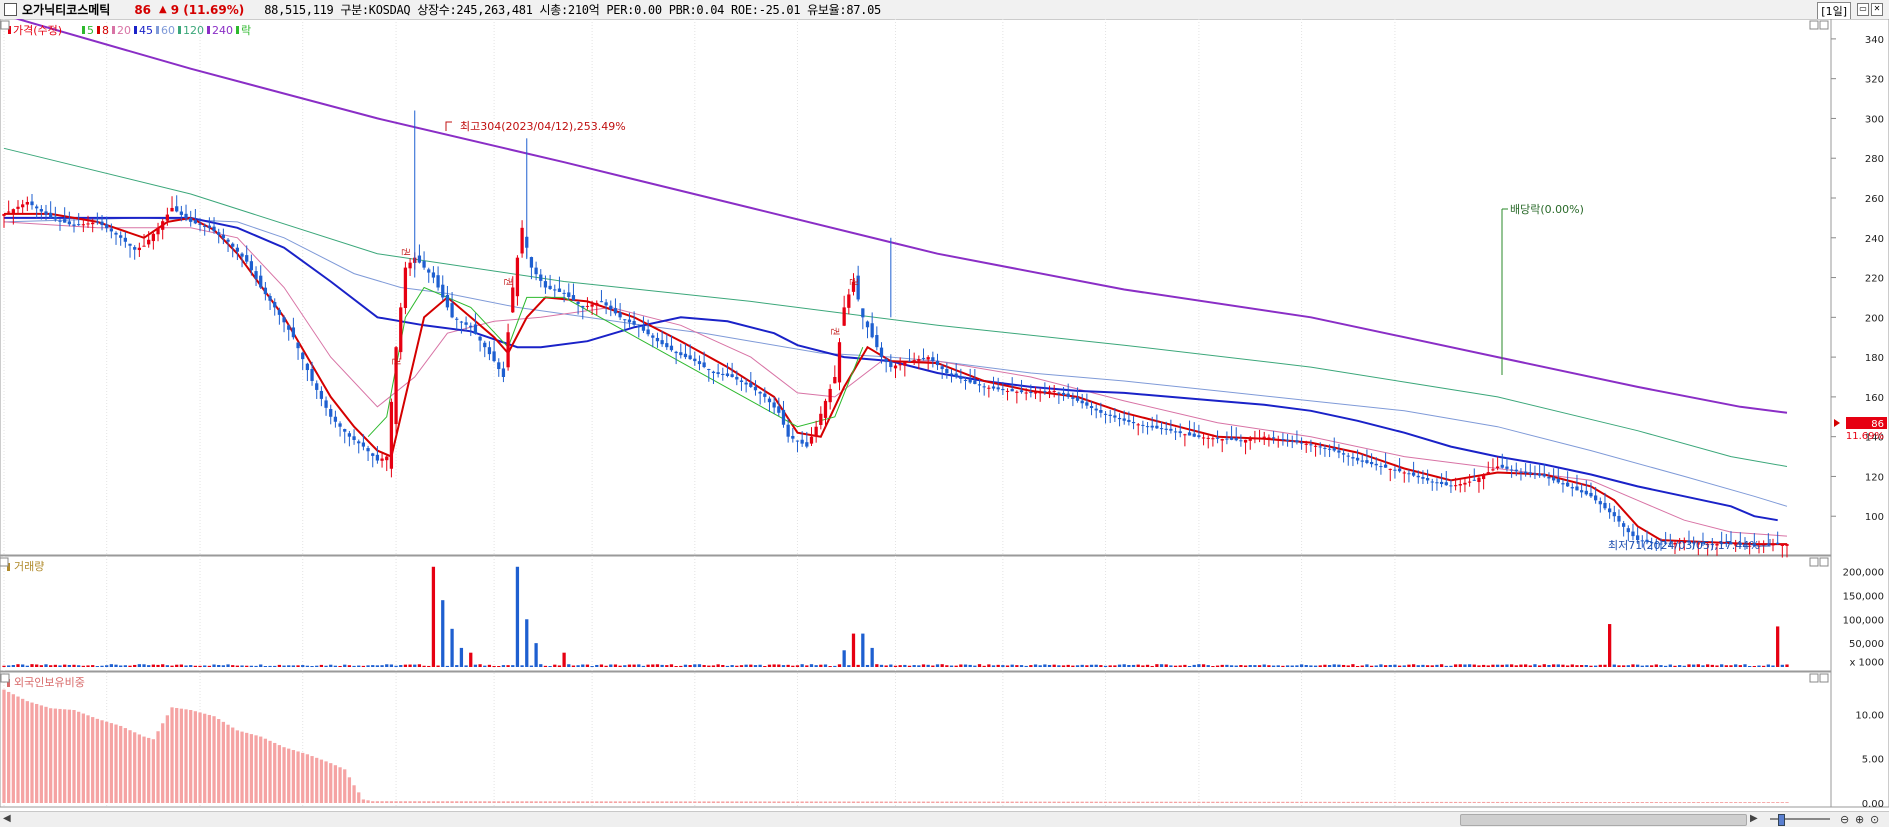 The width and height of the screenshot is (1889, 827). What do you see at coordinates (944, 819) in the screenshot?
I see `horizontal-scrollbar: ◀ ▶ ⊖ ⊕ ⊙` at bounding box center [944, 819].